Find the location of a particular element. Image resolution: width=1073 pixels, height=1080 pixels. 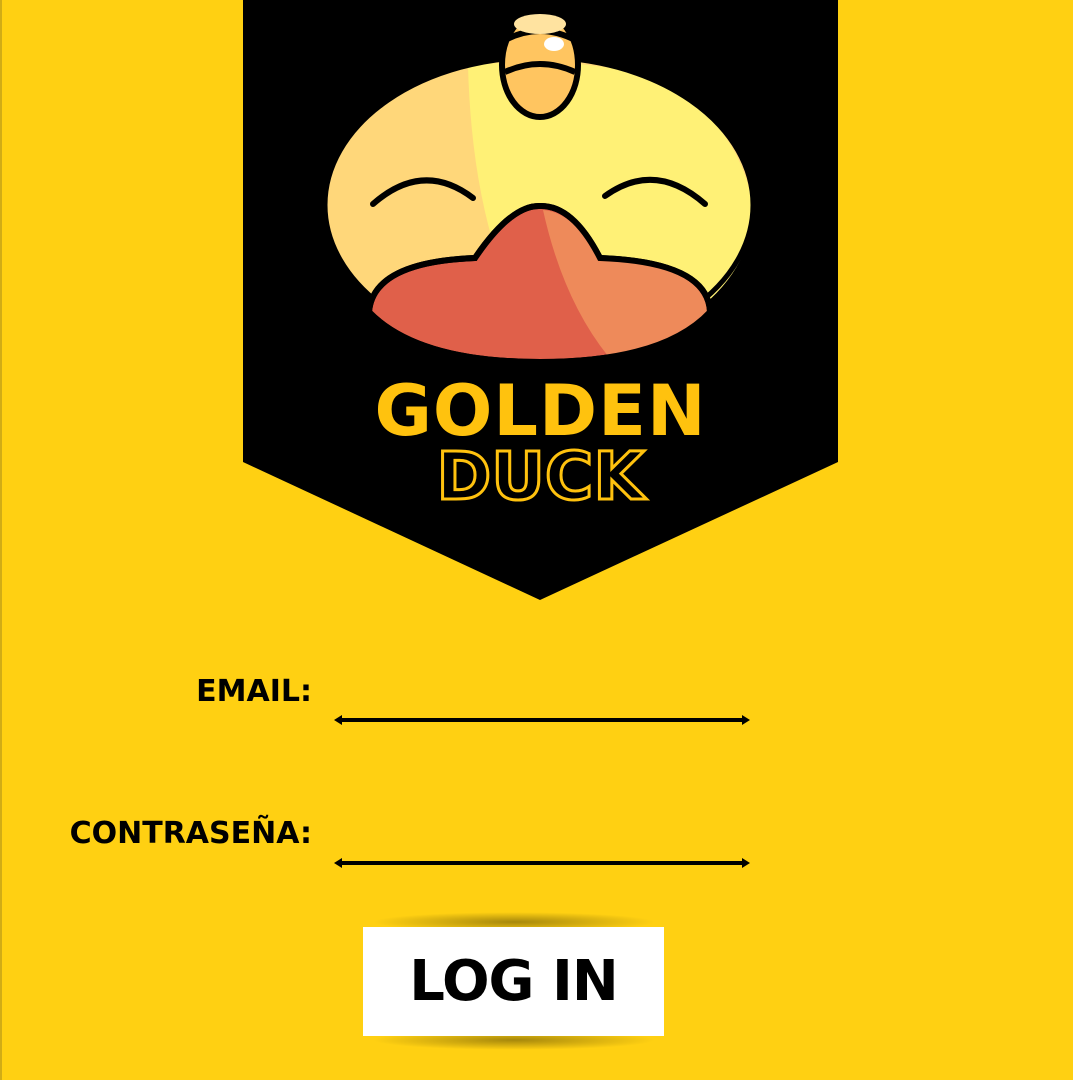

left-edge-divider is located at coordinates (1, 540).